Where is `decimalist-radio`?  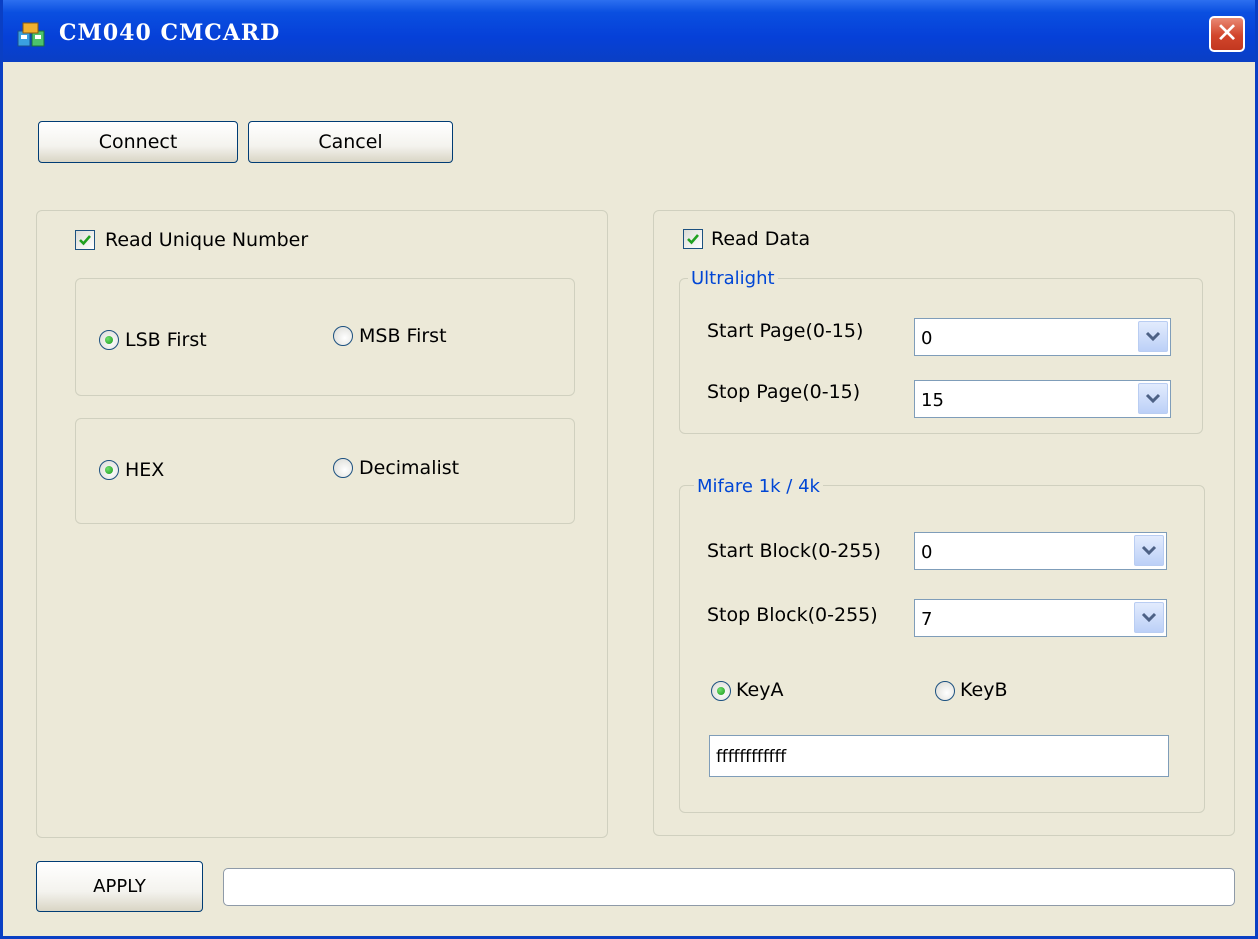 decimalist-radio is located at coordinates (343, 468).